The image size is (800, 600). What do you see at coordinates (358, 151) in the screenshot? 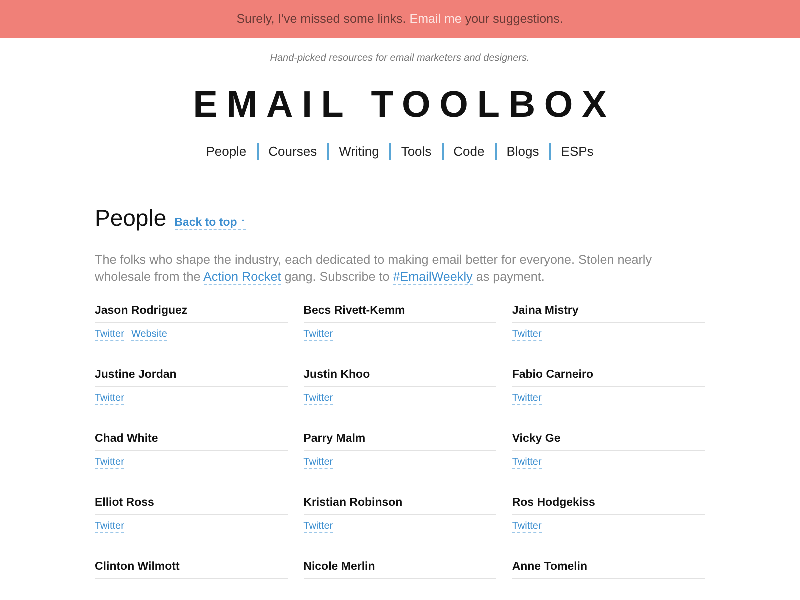
I see `nav-link: Writing` at bounding box center [358, 151].